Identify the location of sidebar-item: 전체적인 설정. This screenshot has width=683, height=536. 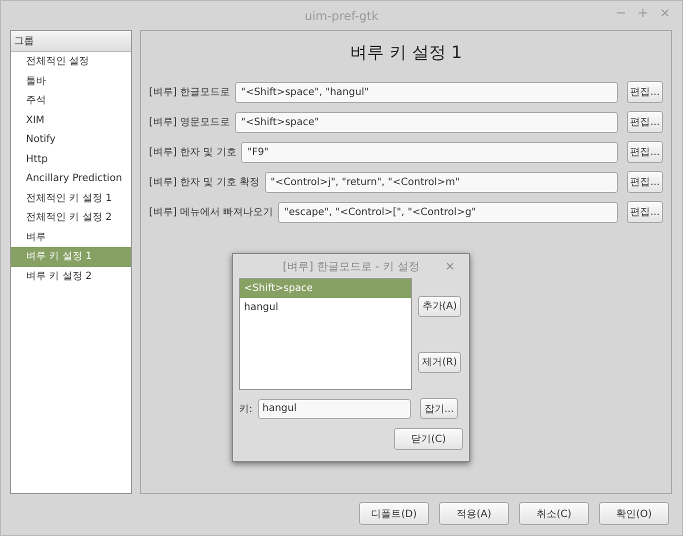
(71, 62).